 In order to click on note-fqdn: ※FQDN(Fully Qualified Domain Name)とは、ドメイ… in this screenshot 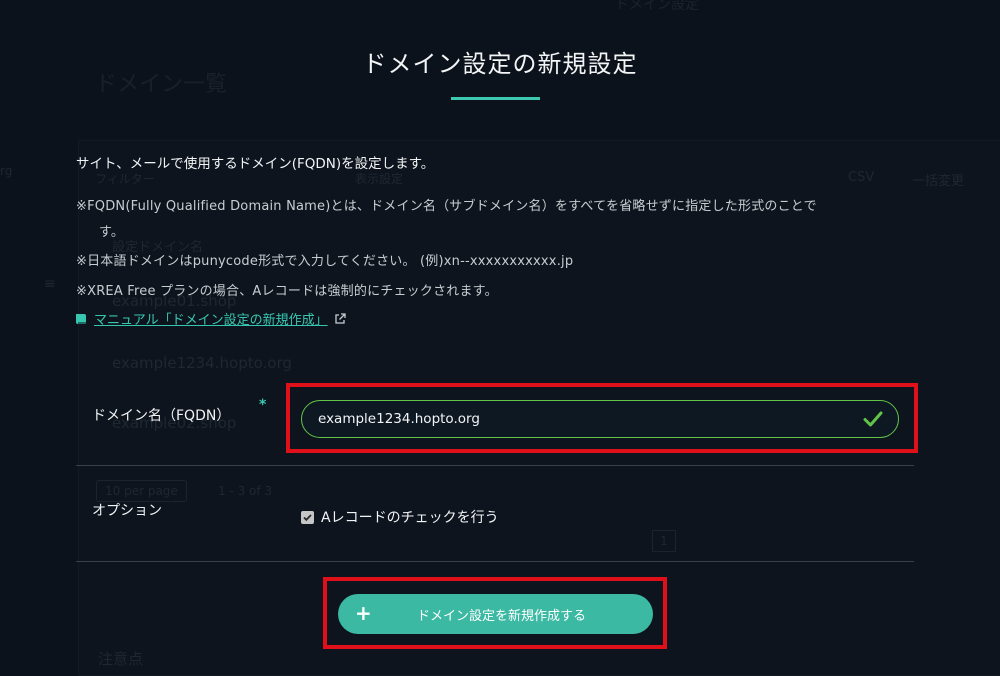, I will do `click(446, 206)`.